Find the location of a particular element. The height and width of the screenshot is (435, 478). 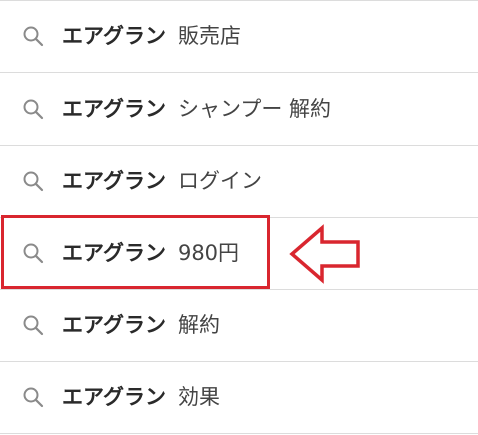

suggestion-extra: シャンプー 解約 is located at coordinates (254, 108).